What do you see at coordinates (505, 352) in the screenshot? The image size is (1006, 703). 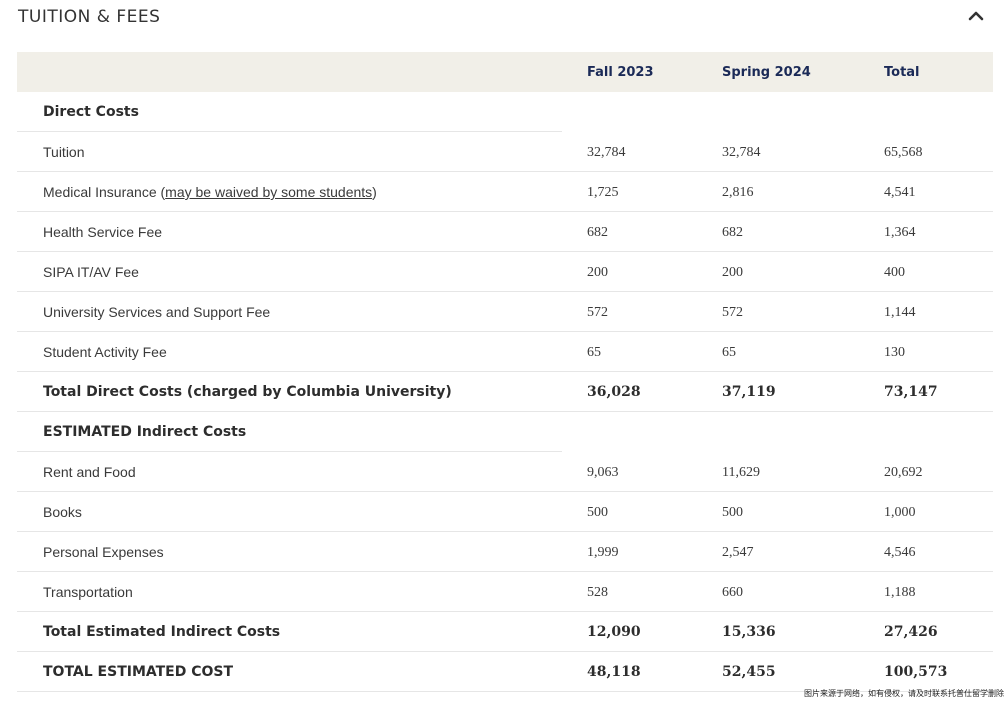 I see `table-row-student-activity-fee: Student Activity Fee 65 65 130` at bounding box center [505, 352].